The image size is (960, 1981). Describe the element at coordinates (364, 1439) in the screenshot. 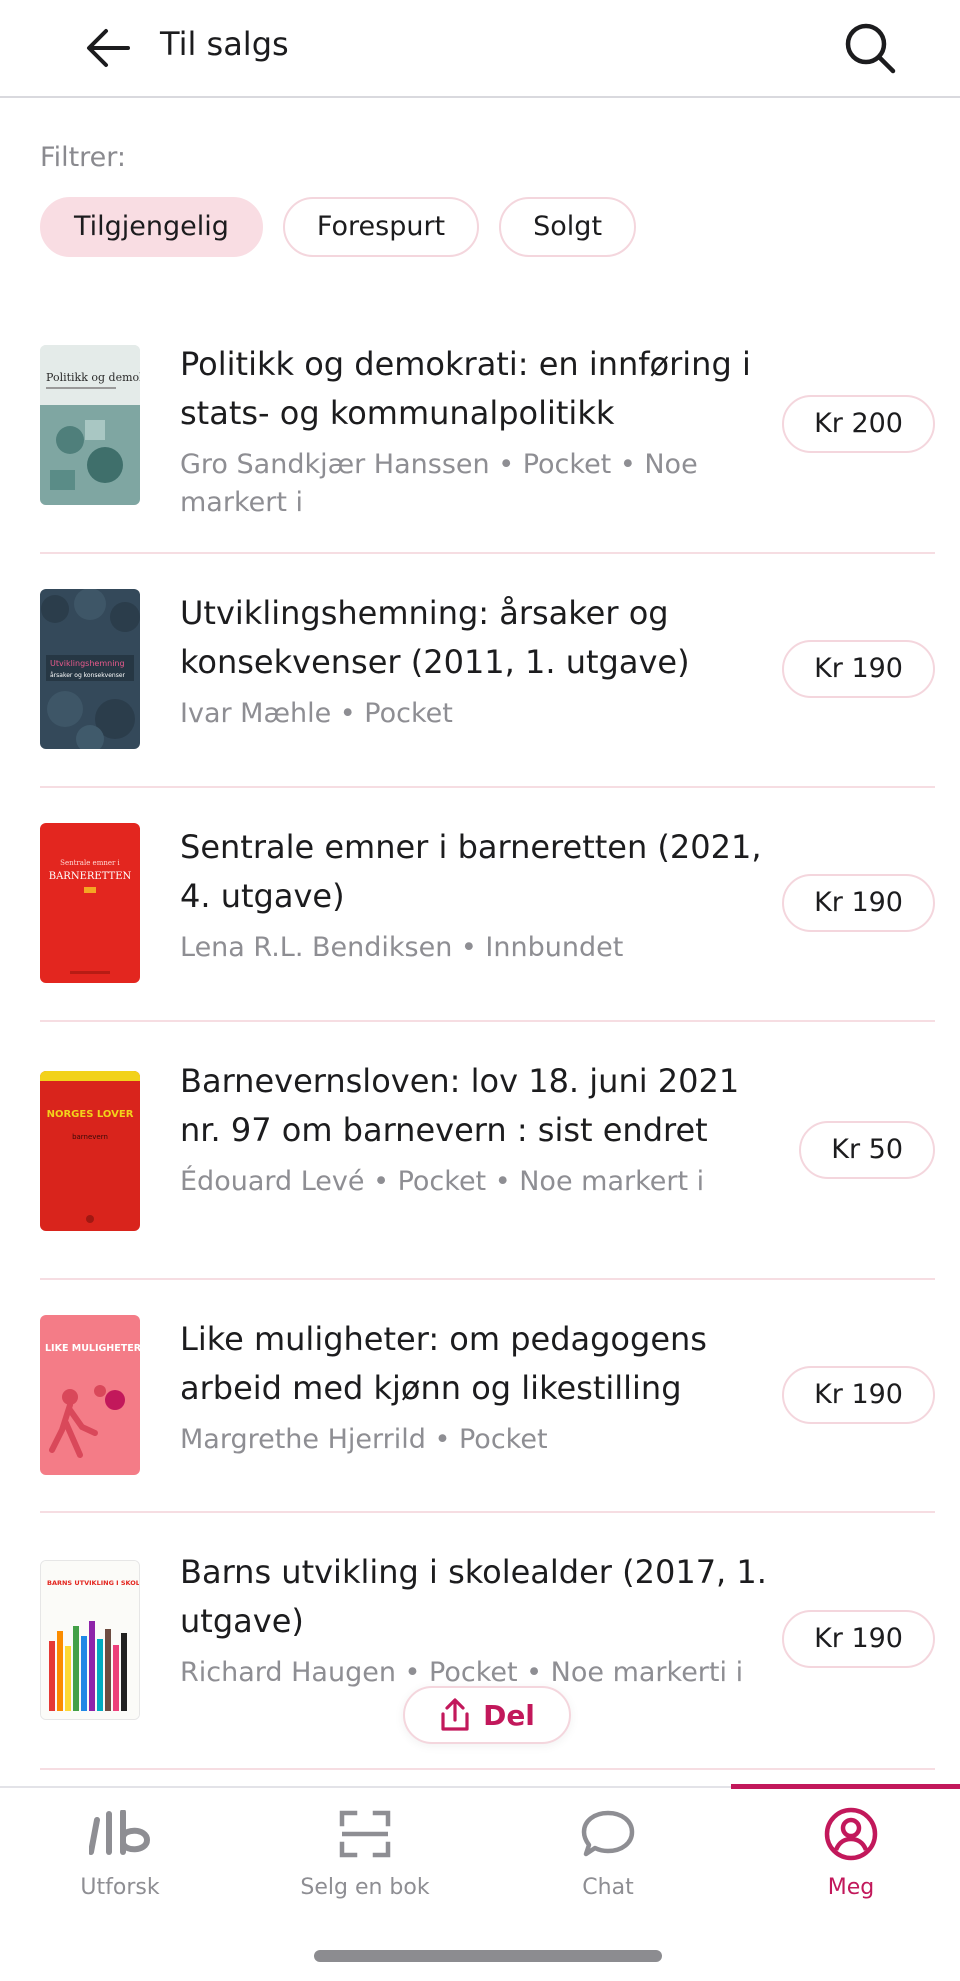

I see `listing-meta: Margrethe Hjerrild • Pocket` at that location.